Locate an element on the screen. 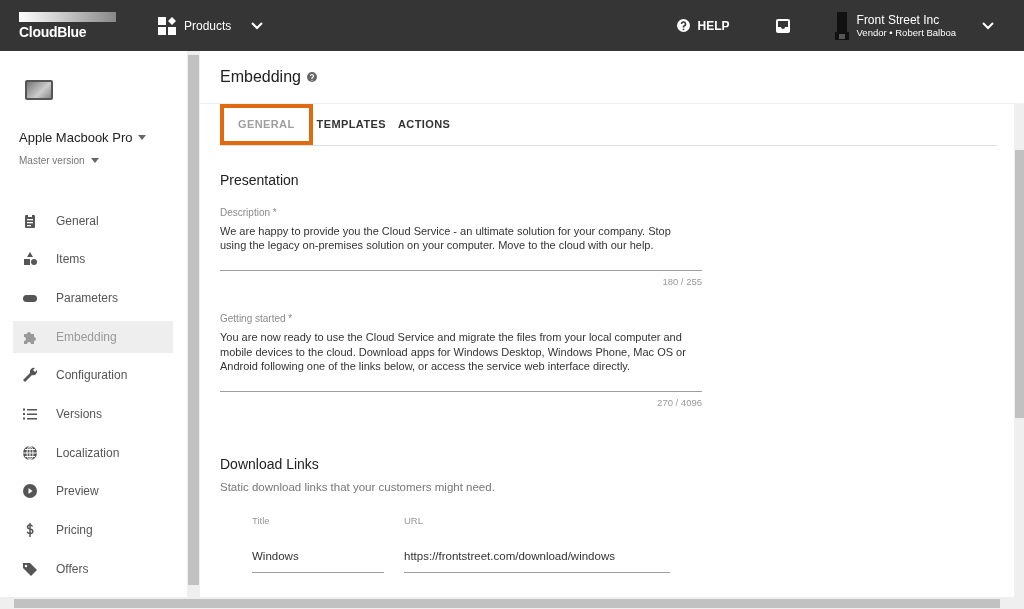  sidebar-item: Configuration is located at coordinates (93, 375).